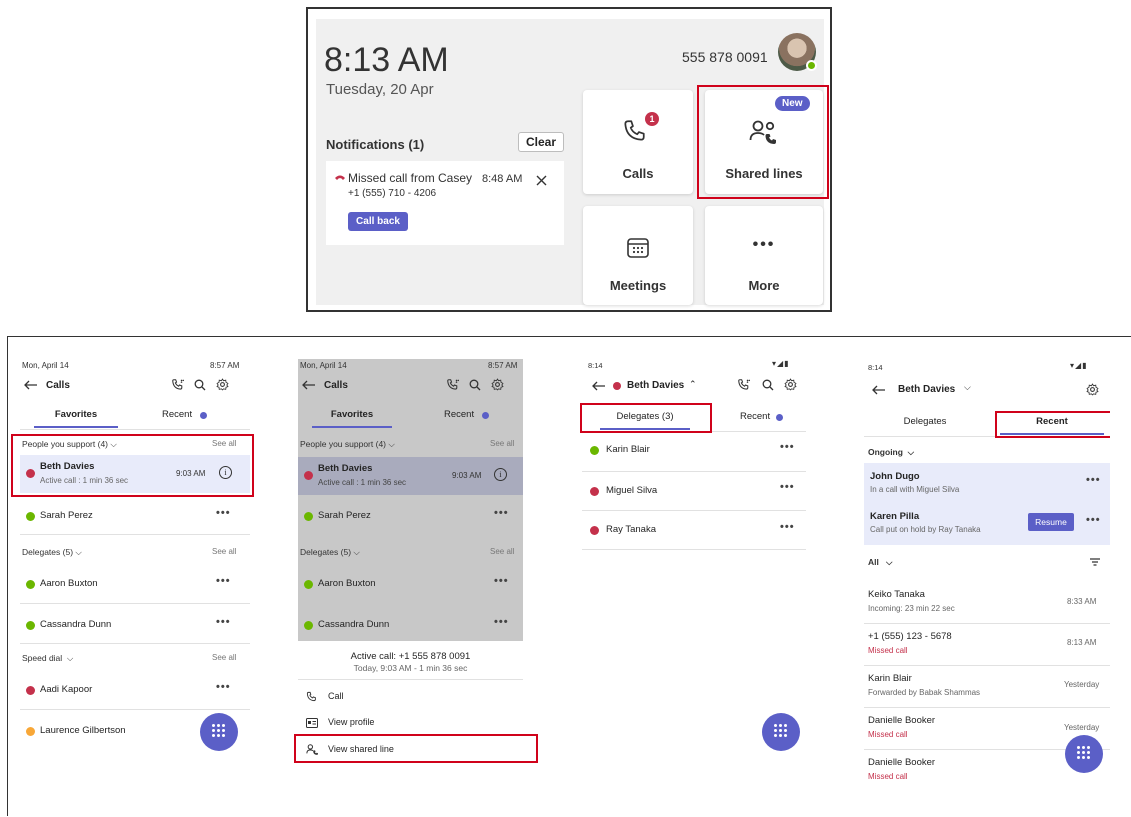 This screenshot has width=1131, height=817. What do you see at coordinates (500, 474) in the screenshot?
I see `info-icon: i` at bounding box center [500, 474].